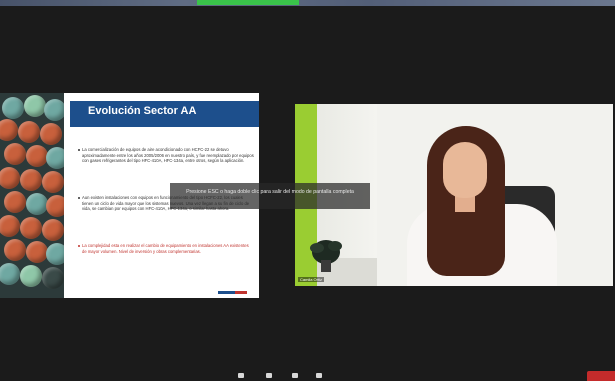 This screenshot has height=381, width=615. Describe the element at coordinates (241, 375) in the screenshot. I see `mic-icon` at that location.